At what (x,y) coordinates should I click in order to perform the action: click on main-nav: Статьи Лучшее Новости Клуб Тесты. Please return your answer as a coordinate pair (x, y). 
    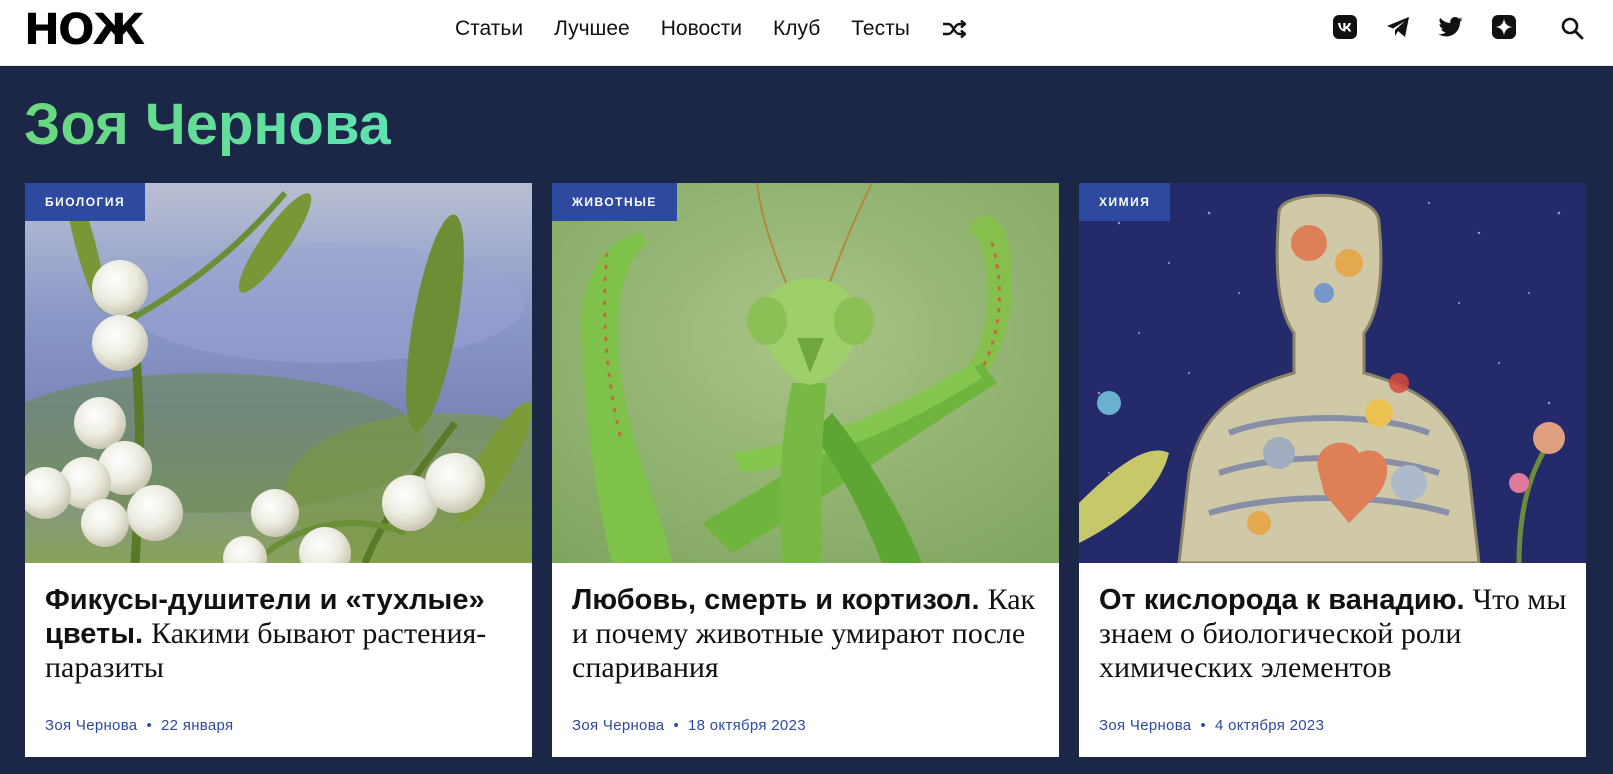
    Looking at the image, I should click on (711, 29).